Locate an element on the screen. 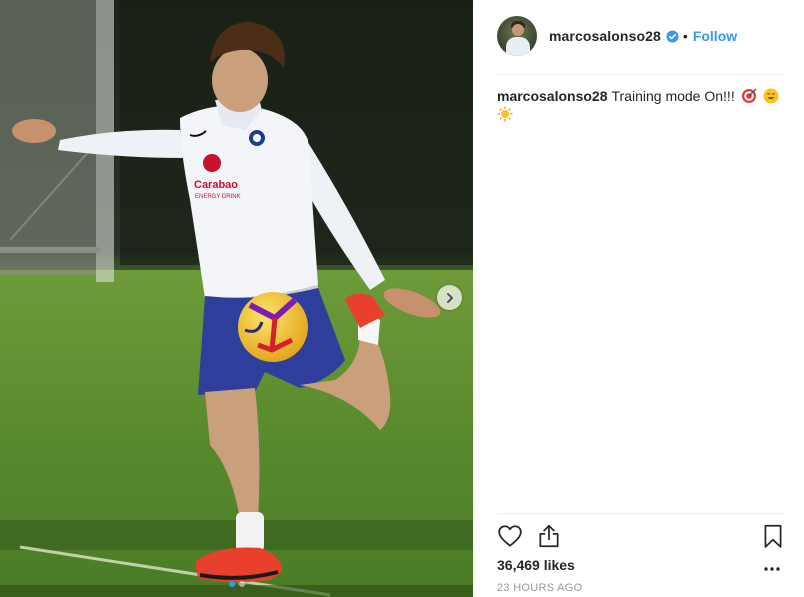  likes-count: 36,469 likes is located at coordinates (536, 565).